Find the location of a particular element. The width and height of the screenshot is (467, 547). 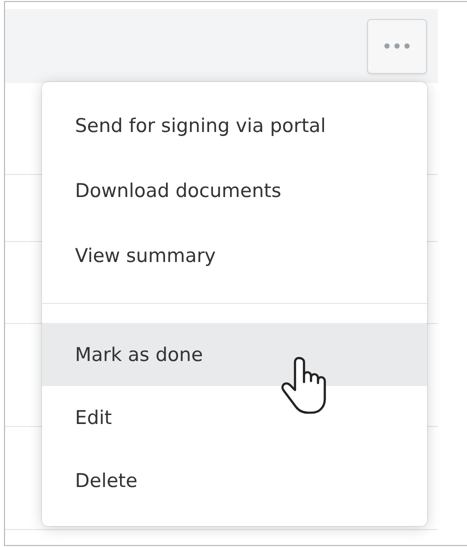

more-icon is located at coordinates (397, 46).